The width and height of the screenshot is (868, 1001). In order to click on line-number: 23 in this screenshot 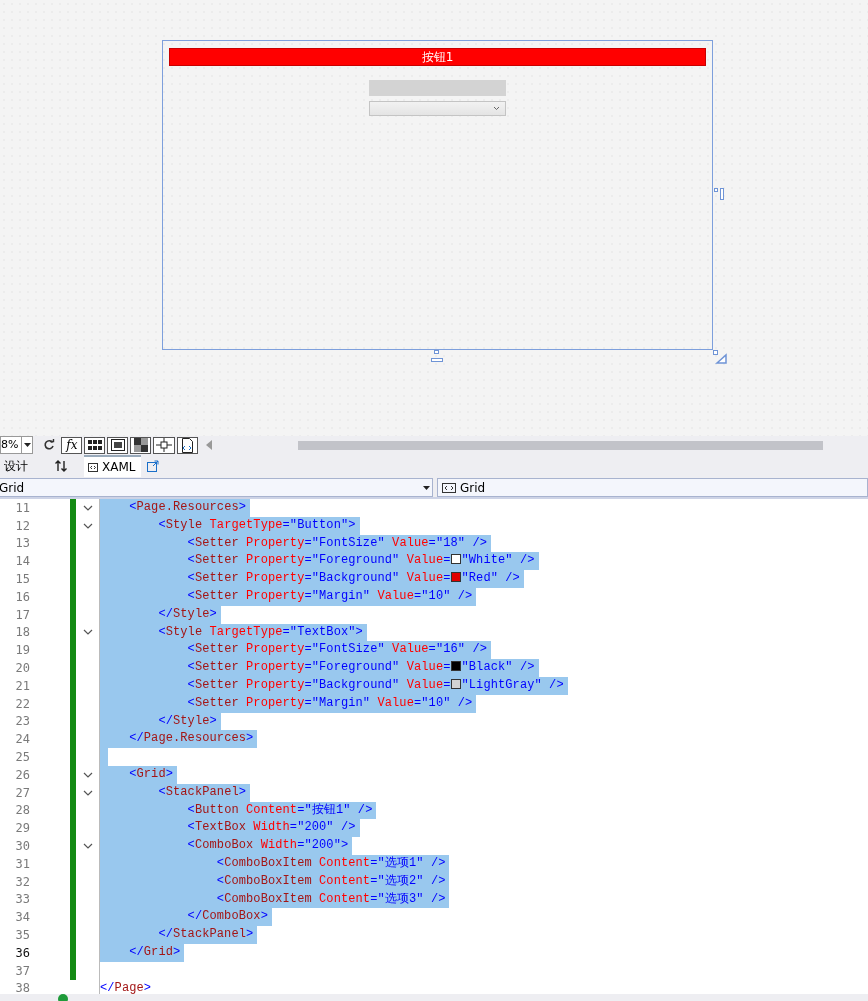, I will do `click(22, 721)`.